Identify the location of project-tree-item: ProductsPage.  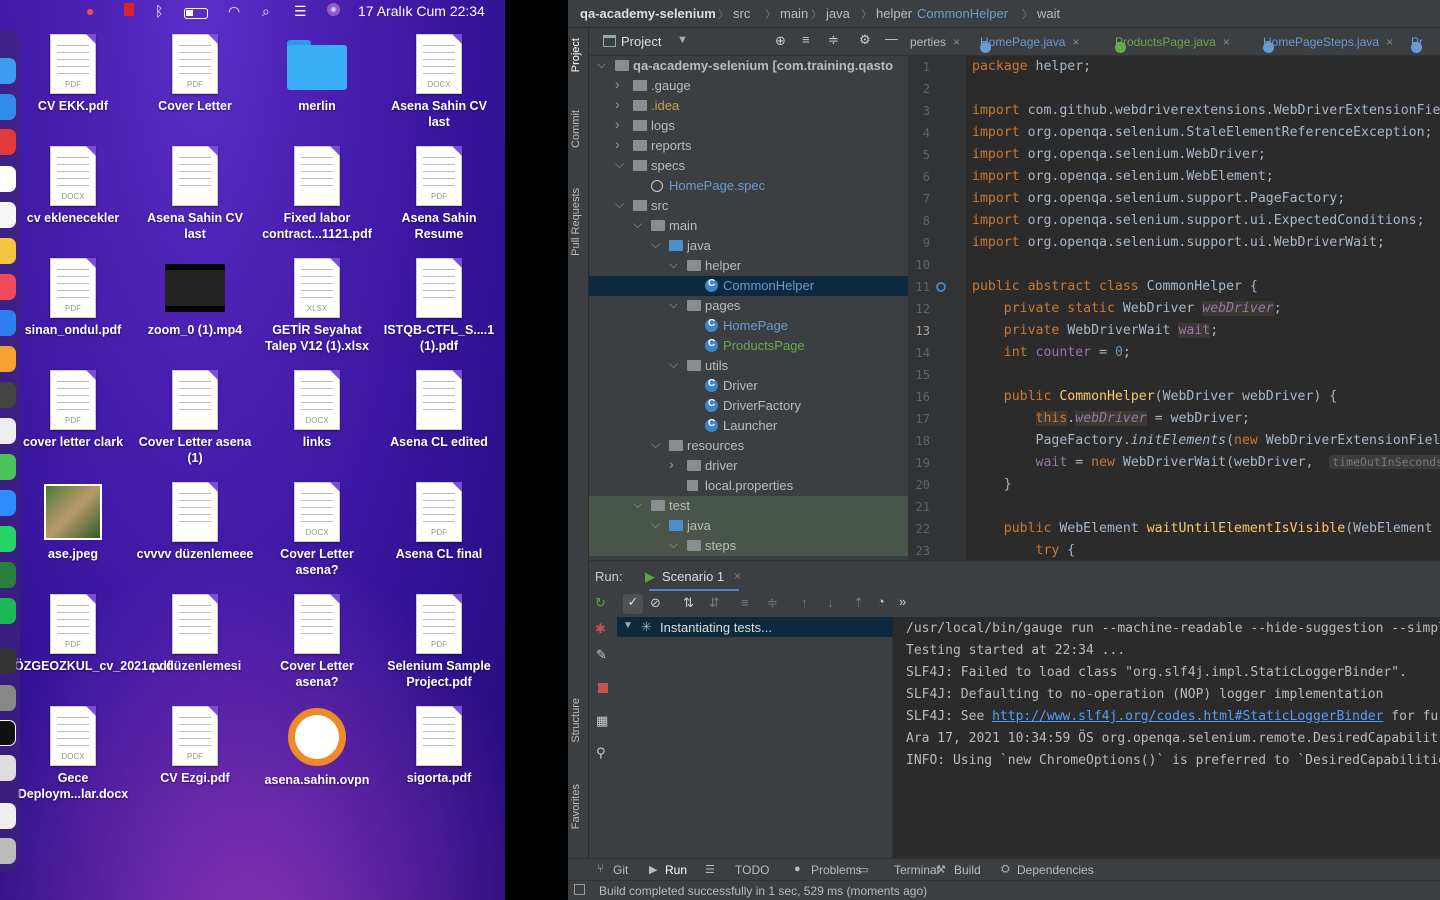
(748, 346).